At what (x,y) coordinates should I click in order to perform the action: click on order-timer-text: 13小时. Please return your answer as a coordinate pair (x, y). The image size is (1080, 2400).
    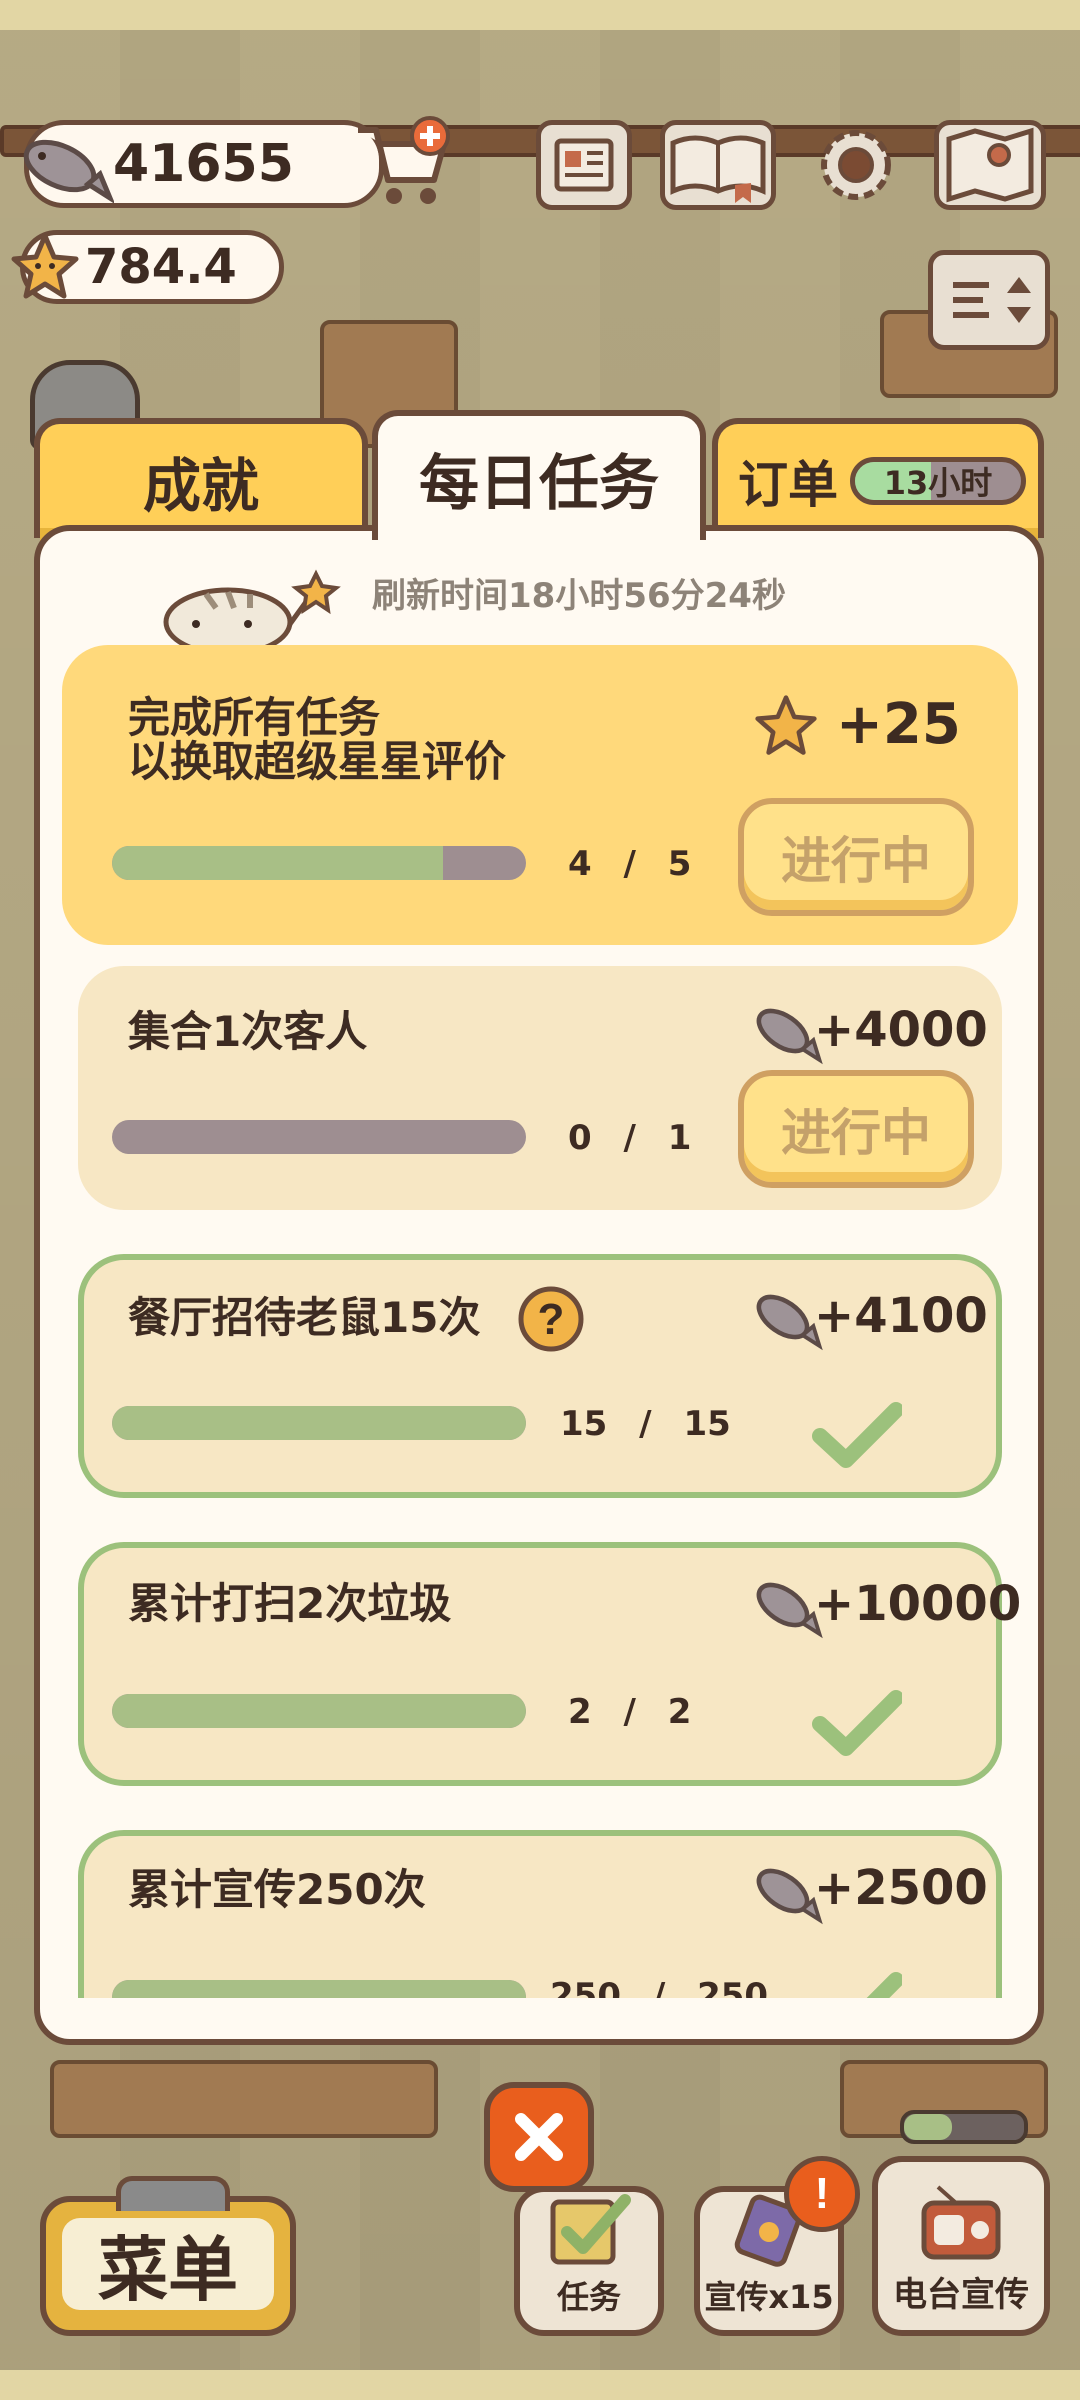
    Looking at the image, I should click on (938, 483).